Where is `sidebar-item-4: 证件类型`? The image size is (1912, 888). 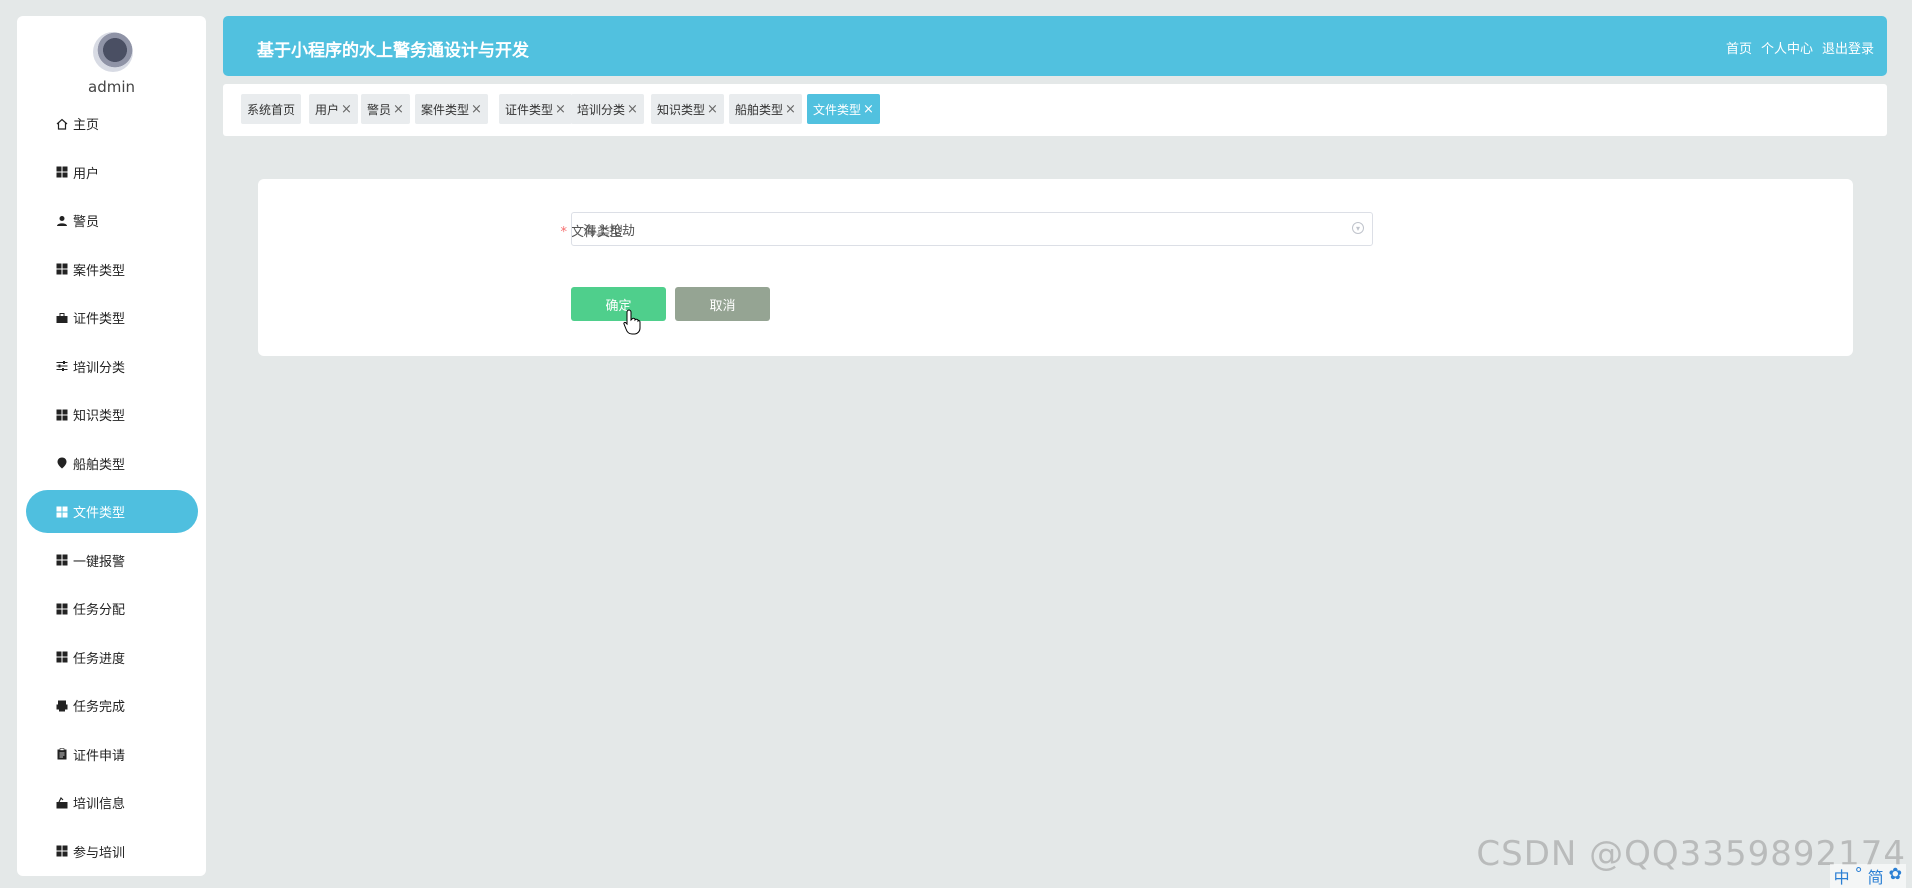 sidebar-item-4: 证件类型 is located at coordinates (112, 317).